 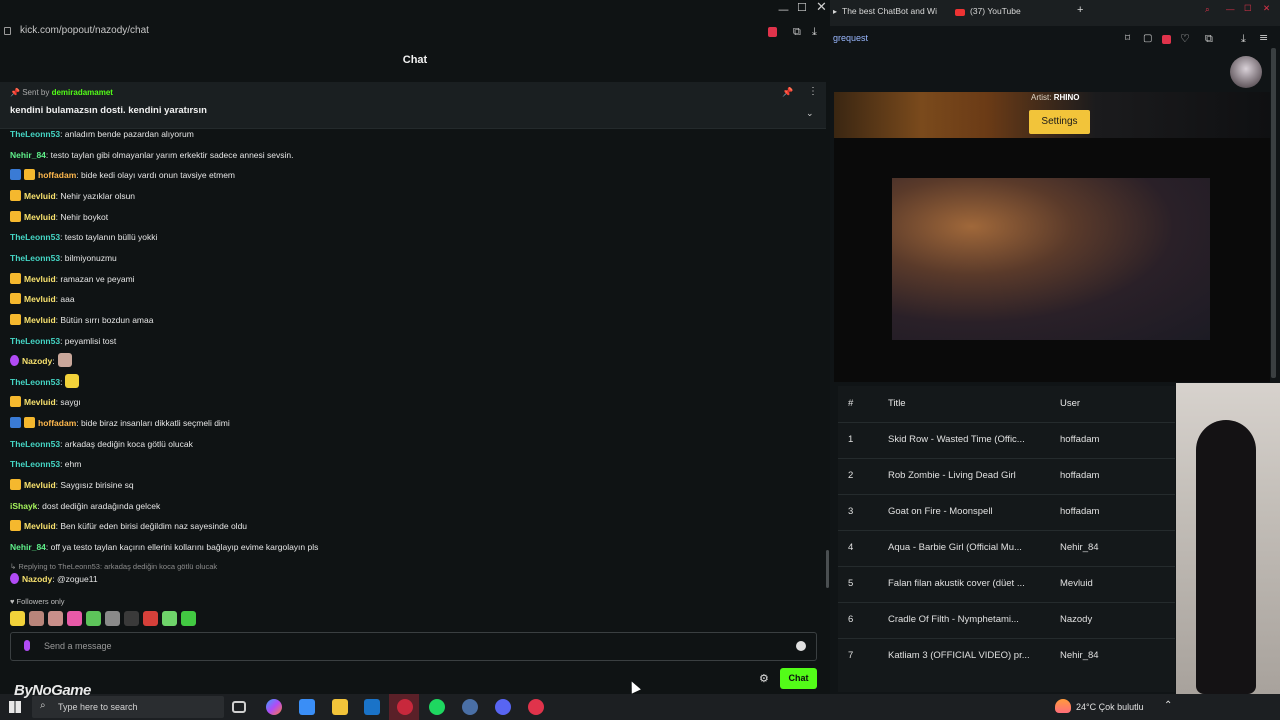 I want to click on chat-message: TheLeonn53: ehm, so click(x=45, y=464).